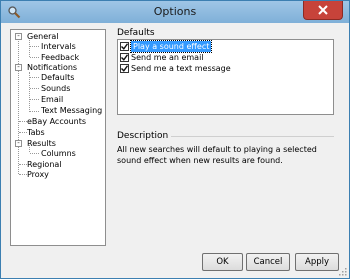 Image resolution: width=350 pixels, height=279 pixels. Describe the element at coordinates (225, 57) in the screenshot. I see `option-send-email: Send me an email` at that location.